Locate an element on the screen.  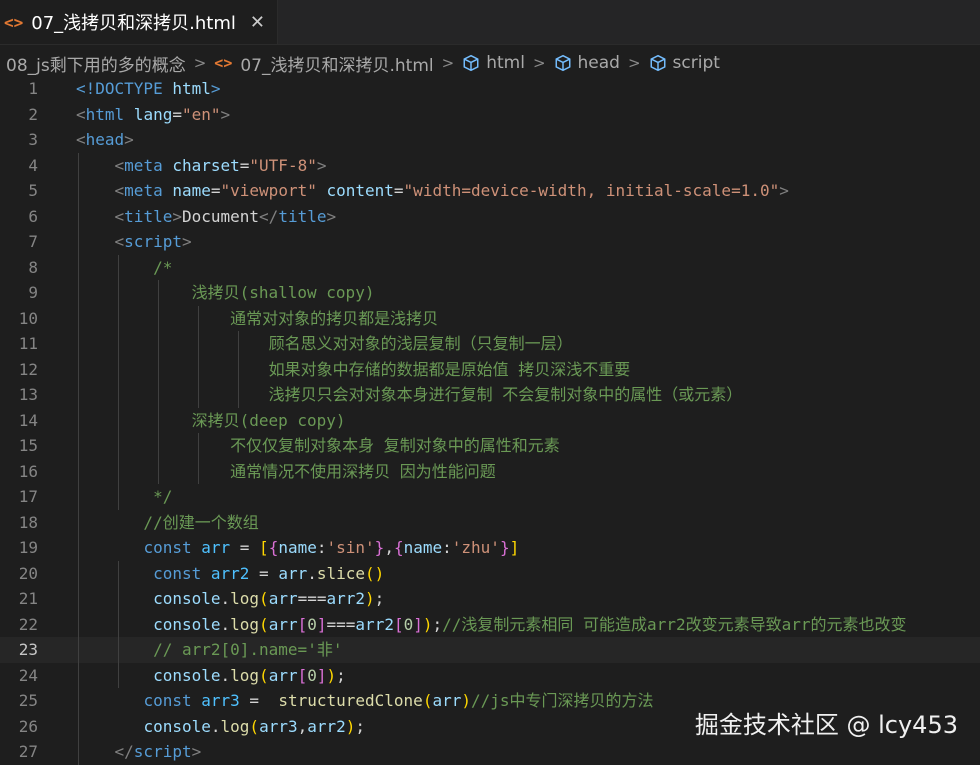
line-number: 21 is located at coordinates (19, 599).